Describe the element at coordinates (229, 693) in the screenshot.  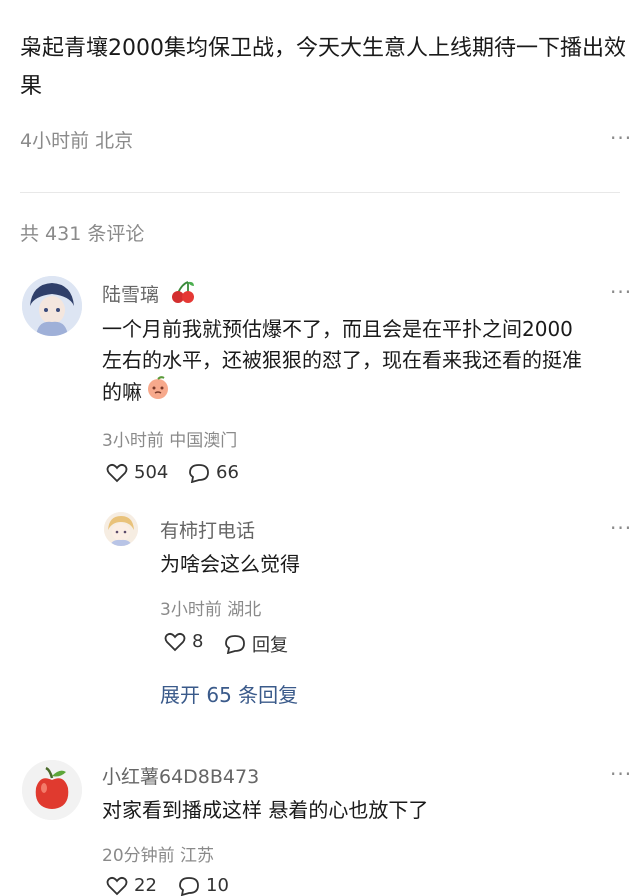
I see `expand-replies-button: 展开 65 条回复` at that location.